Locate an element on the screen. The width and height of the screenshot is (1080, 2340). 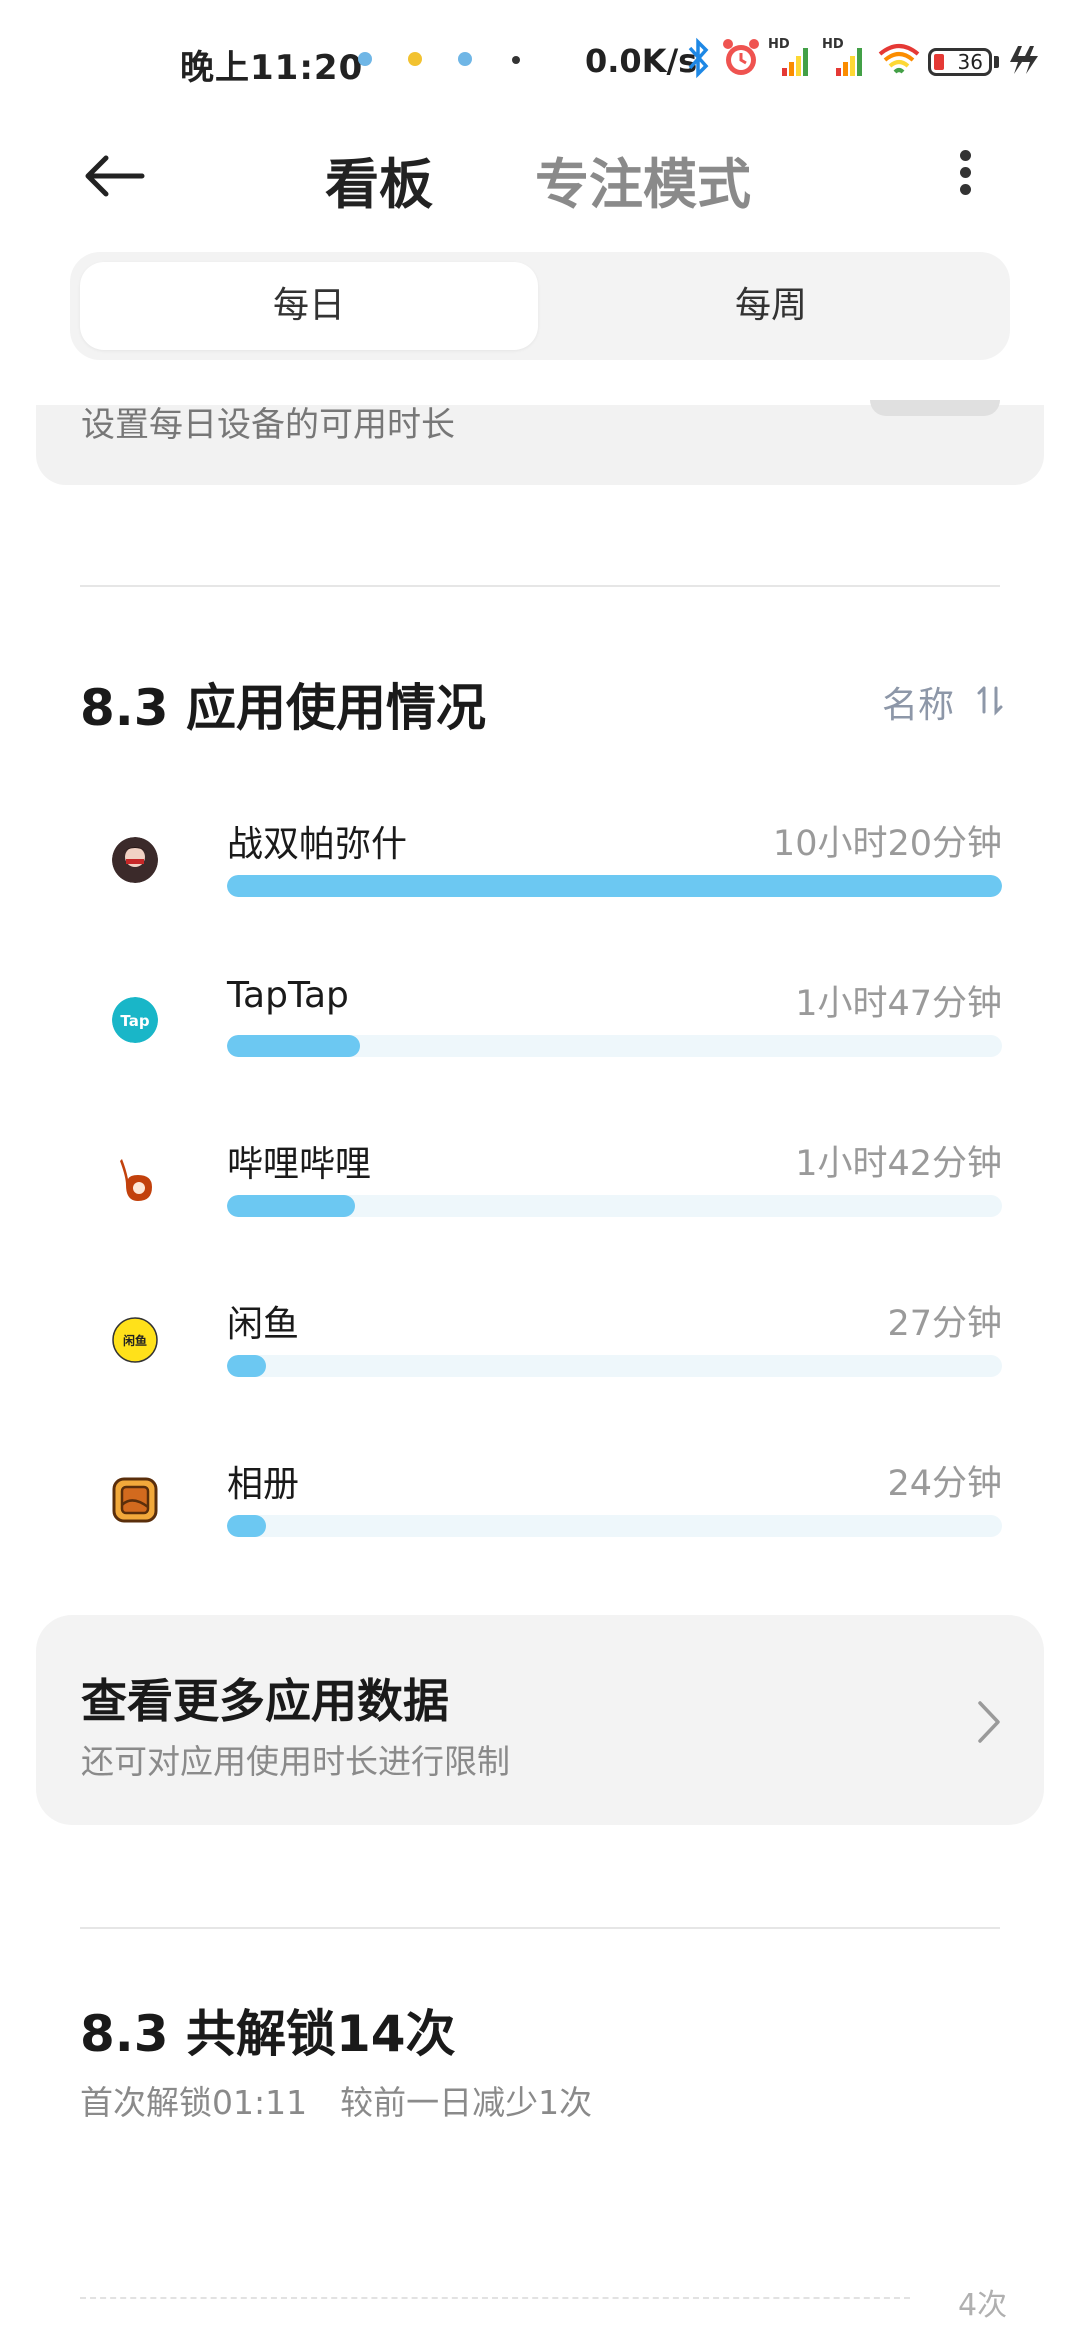
unlock-count-title: 8.3 共解锁14次 is located at coordinates (268, 2034).